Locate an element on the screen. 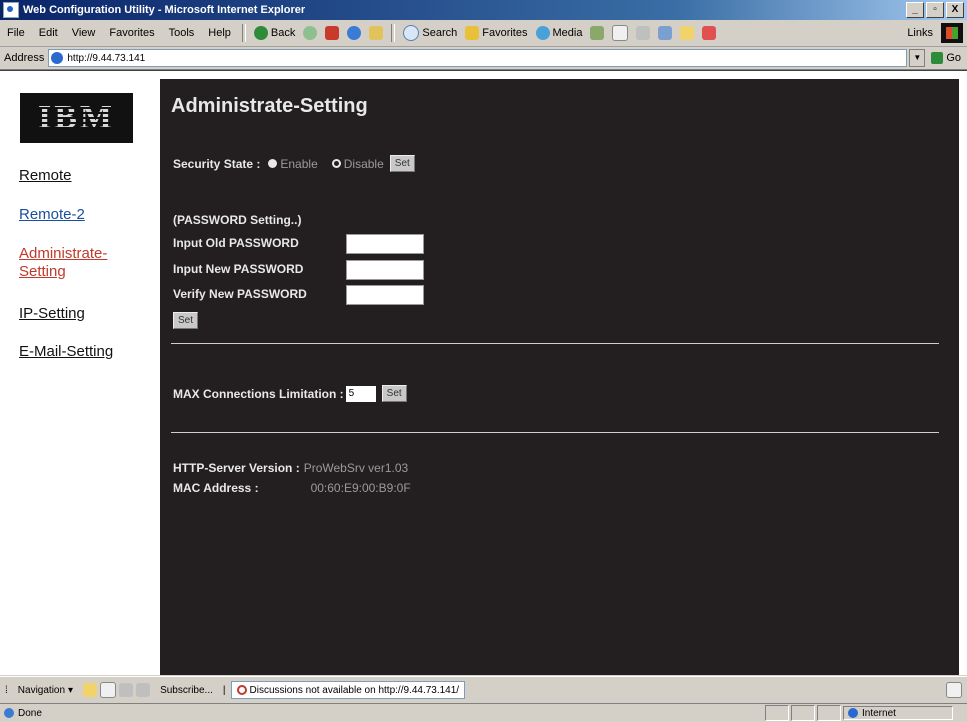 The width and height of the screenshot is (967, 722). favorites-star-icon is located at coordinates (472, 33).